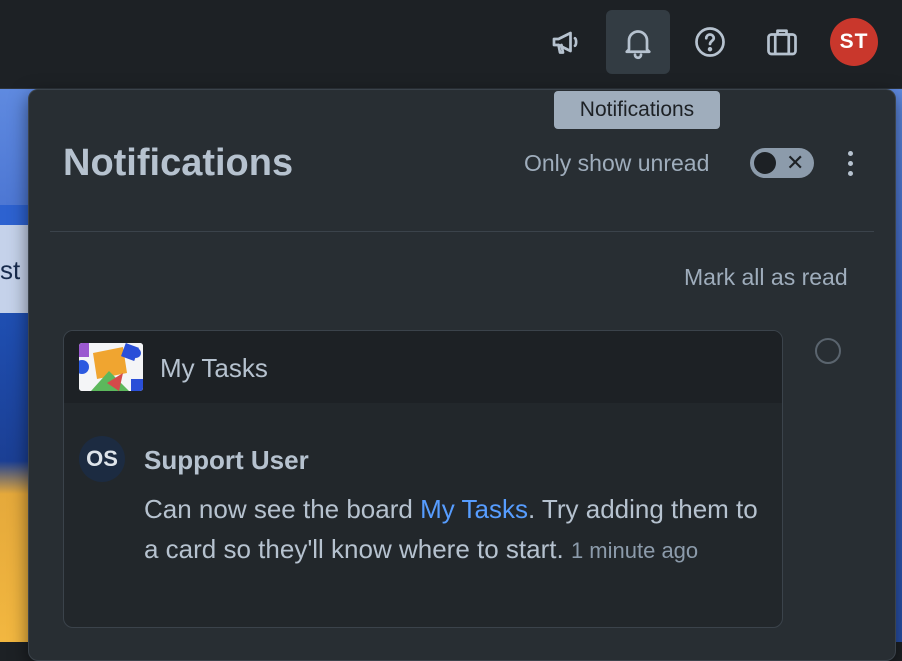  I want to click on divider, so click(462, 231).